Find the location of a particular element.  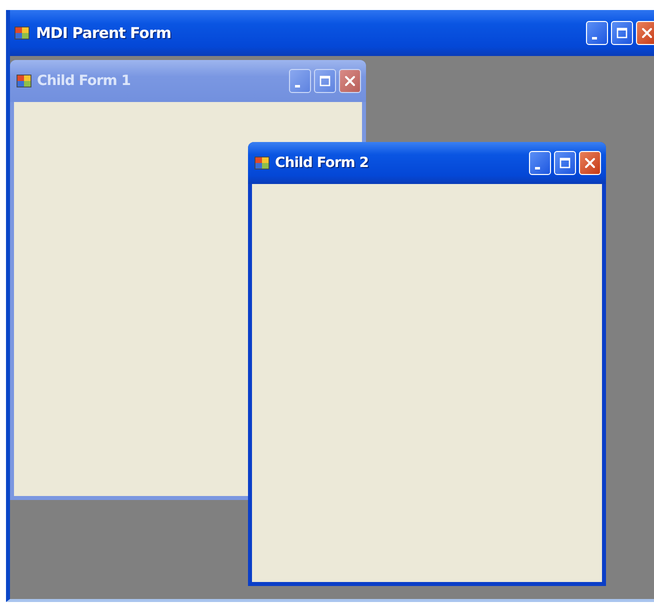

window-title: Child Form 2 is located at coordinates (321, 163).